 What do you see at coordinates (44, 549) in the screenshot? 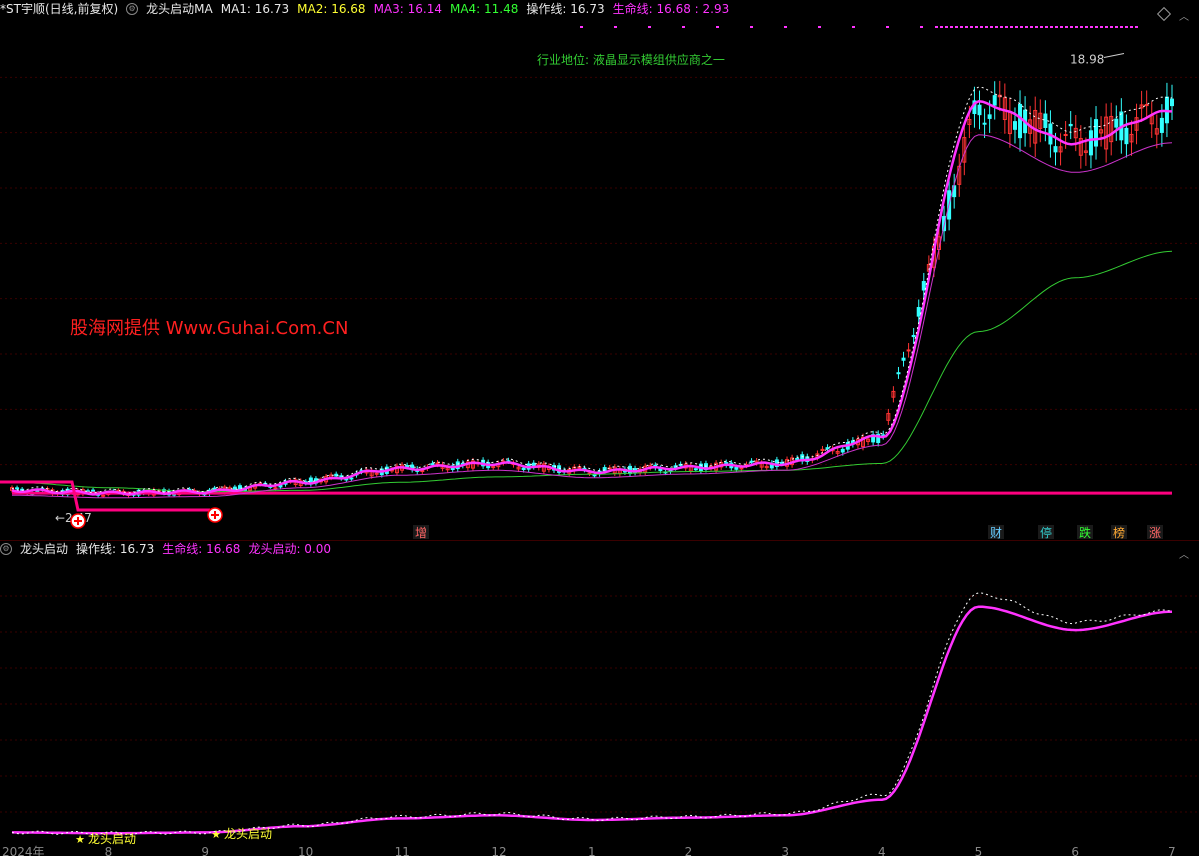
I see `sub-indicator-name: 龙头启动` at bounding box center [44, 549].